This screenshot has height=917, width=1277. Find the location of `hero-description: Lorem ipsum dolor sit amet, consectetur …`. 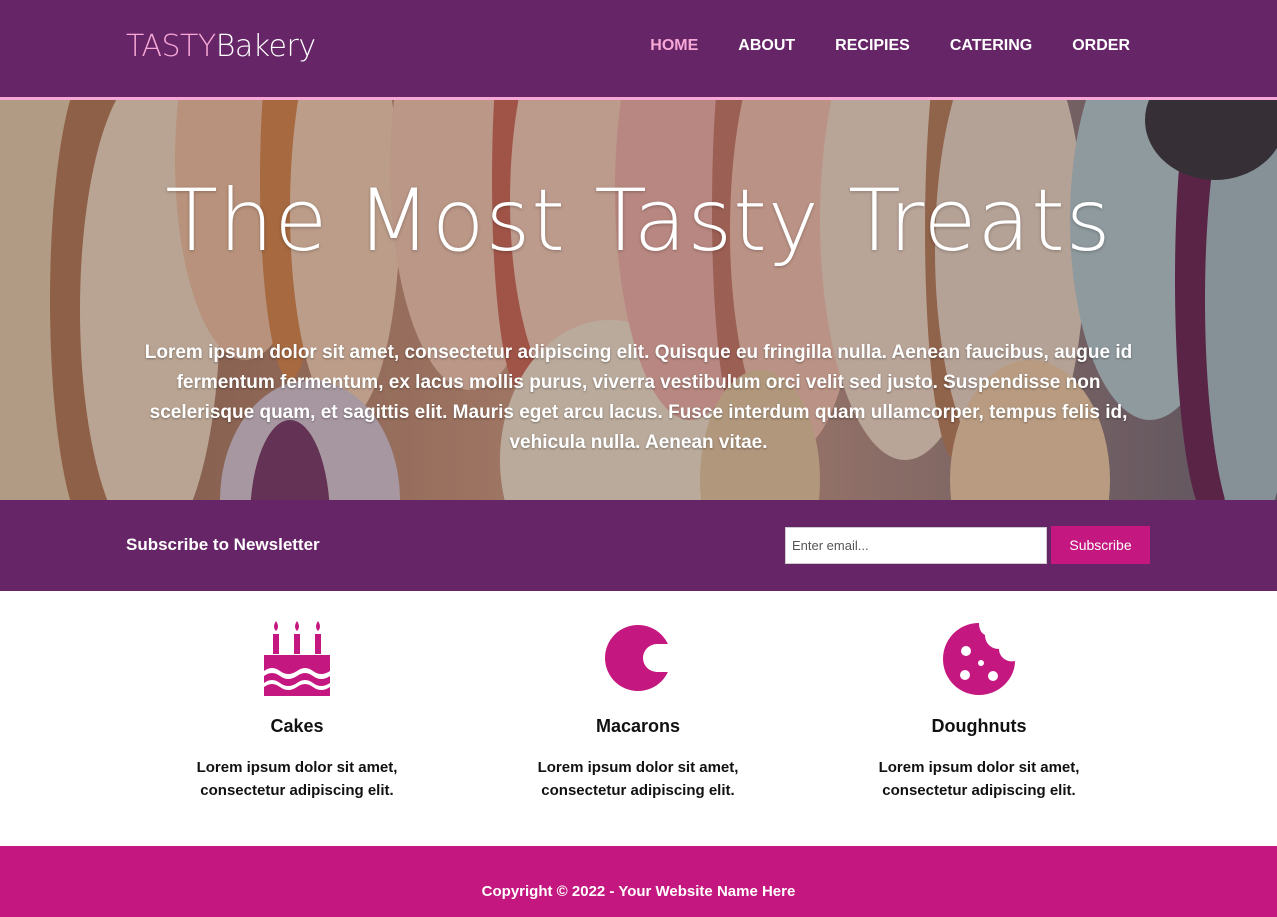

hero-description: Lorem ipsum dolor sit amet, consectetur … is located at coordinates (638, 397).